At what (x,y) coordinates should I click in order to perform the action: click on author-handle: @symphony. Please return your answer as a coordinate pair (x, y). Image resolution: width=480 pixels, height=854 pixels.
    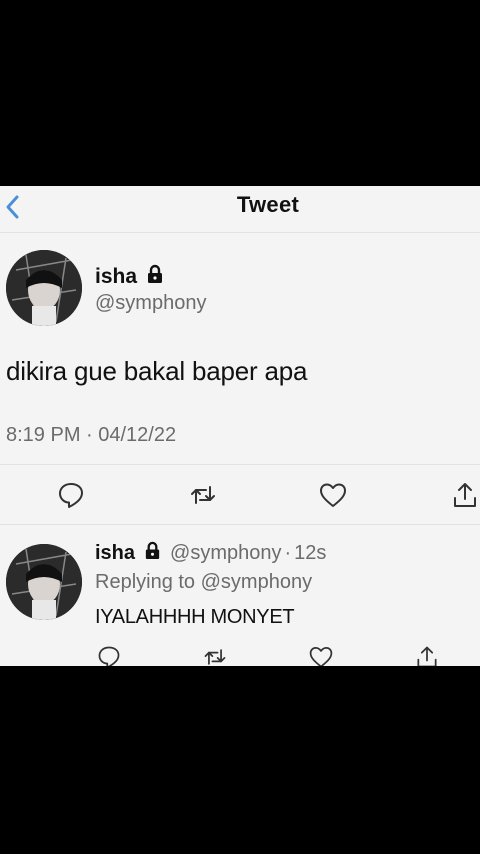
    Looking at the image, I should click on (150, 303).